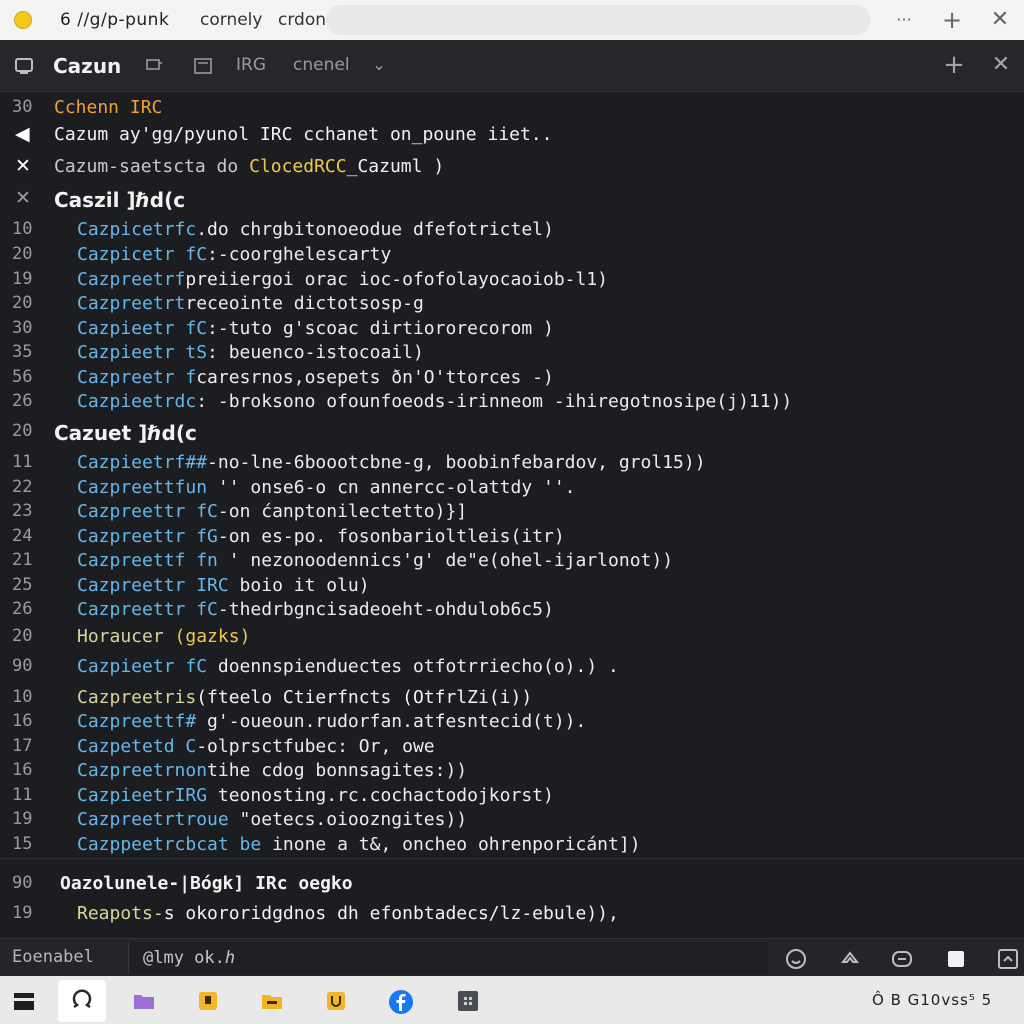  Describe the element at coordinates (956, 959) in the screenshot. I see `file-icon` at that location.